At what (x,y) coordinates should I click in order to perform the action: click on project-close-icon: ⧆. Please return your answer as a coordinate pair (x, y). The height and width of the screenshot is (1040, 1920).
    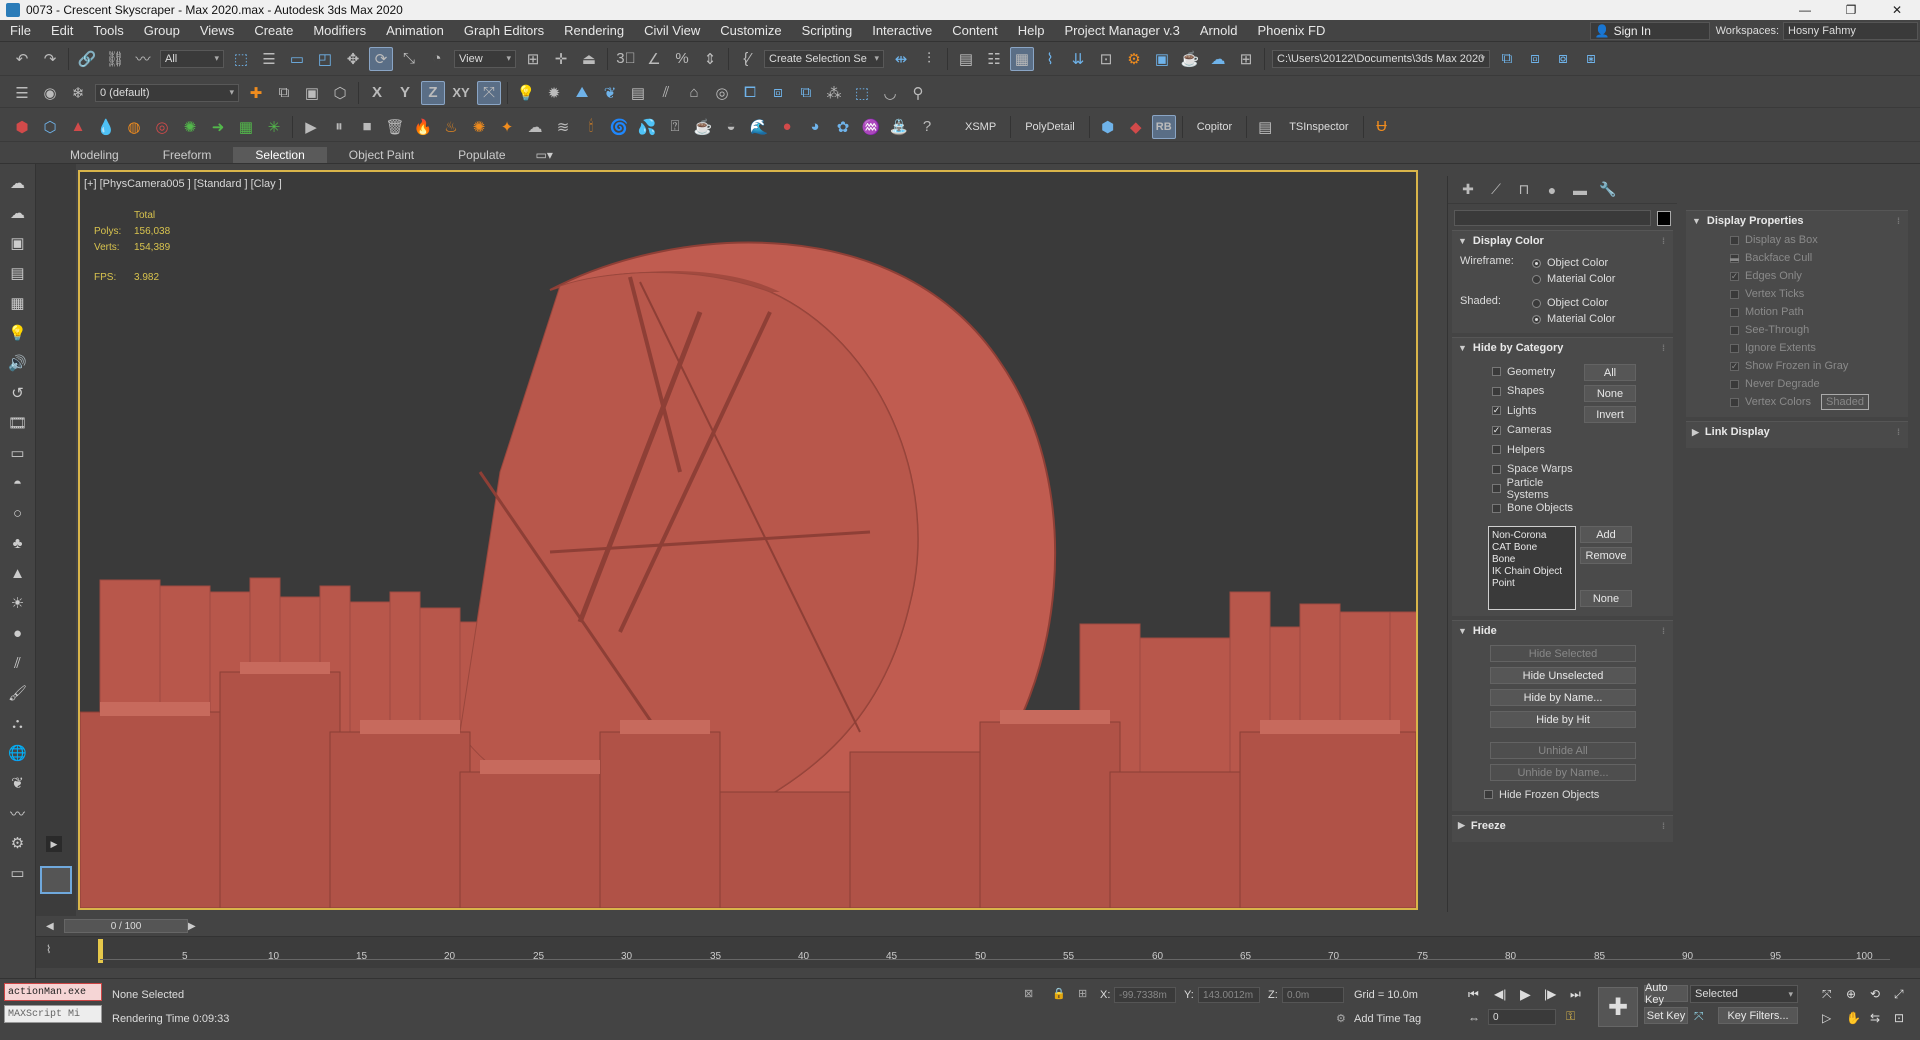
    Looking at the image, I should click on (1591, 59).